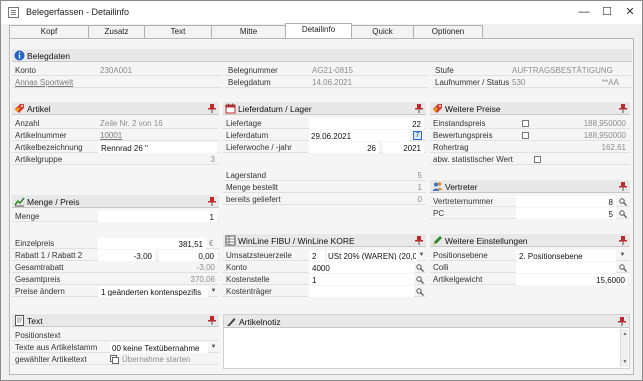 This screenshot has width=643, height=381. What do you see at coordinates (248, 31) in the screenshot?
I see `tab-mitte: Mitte` at bounding box center [248, 31].